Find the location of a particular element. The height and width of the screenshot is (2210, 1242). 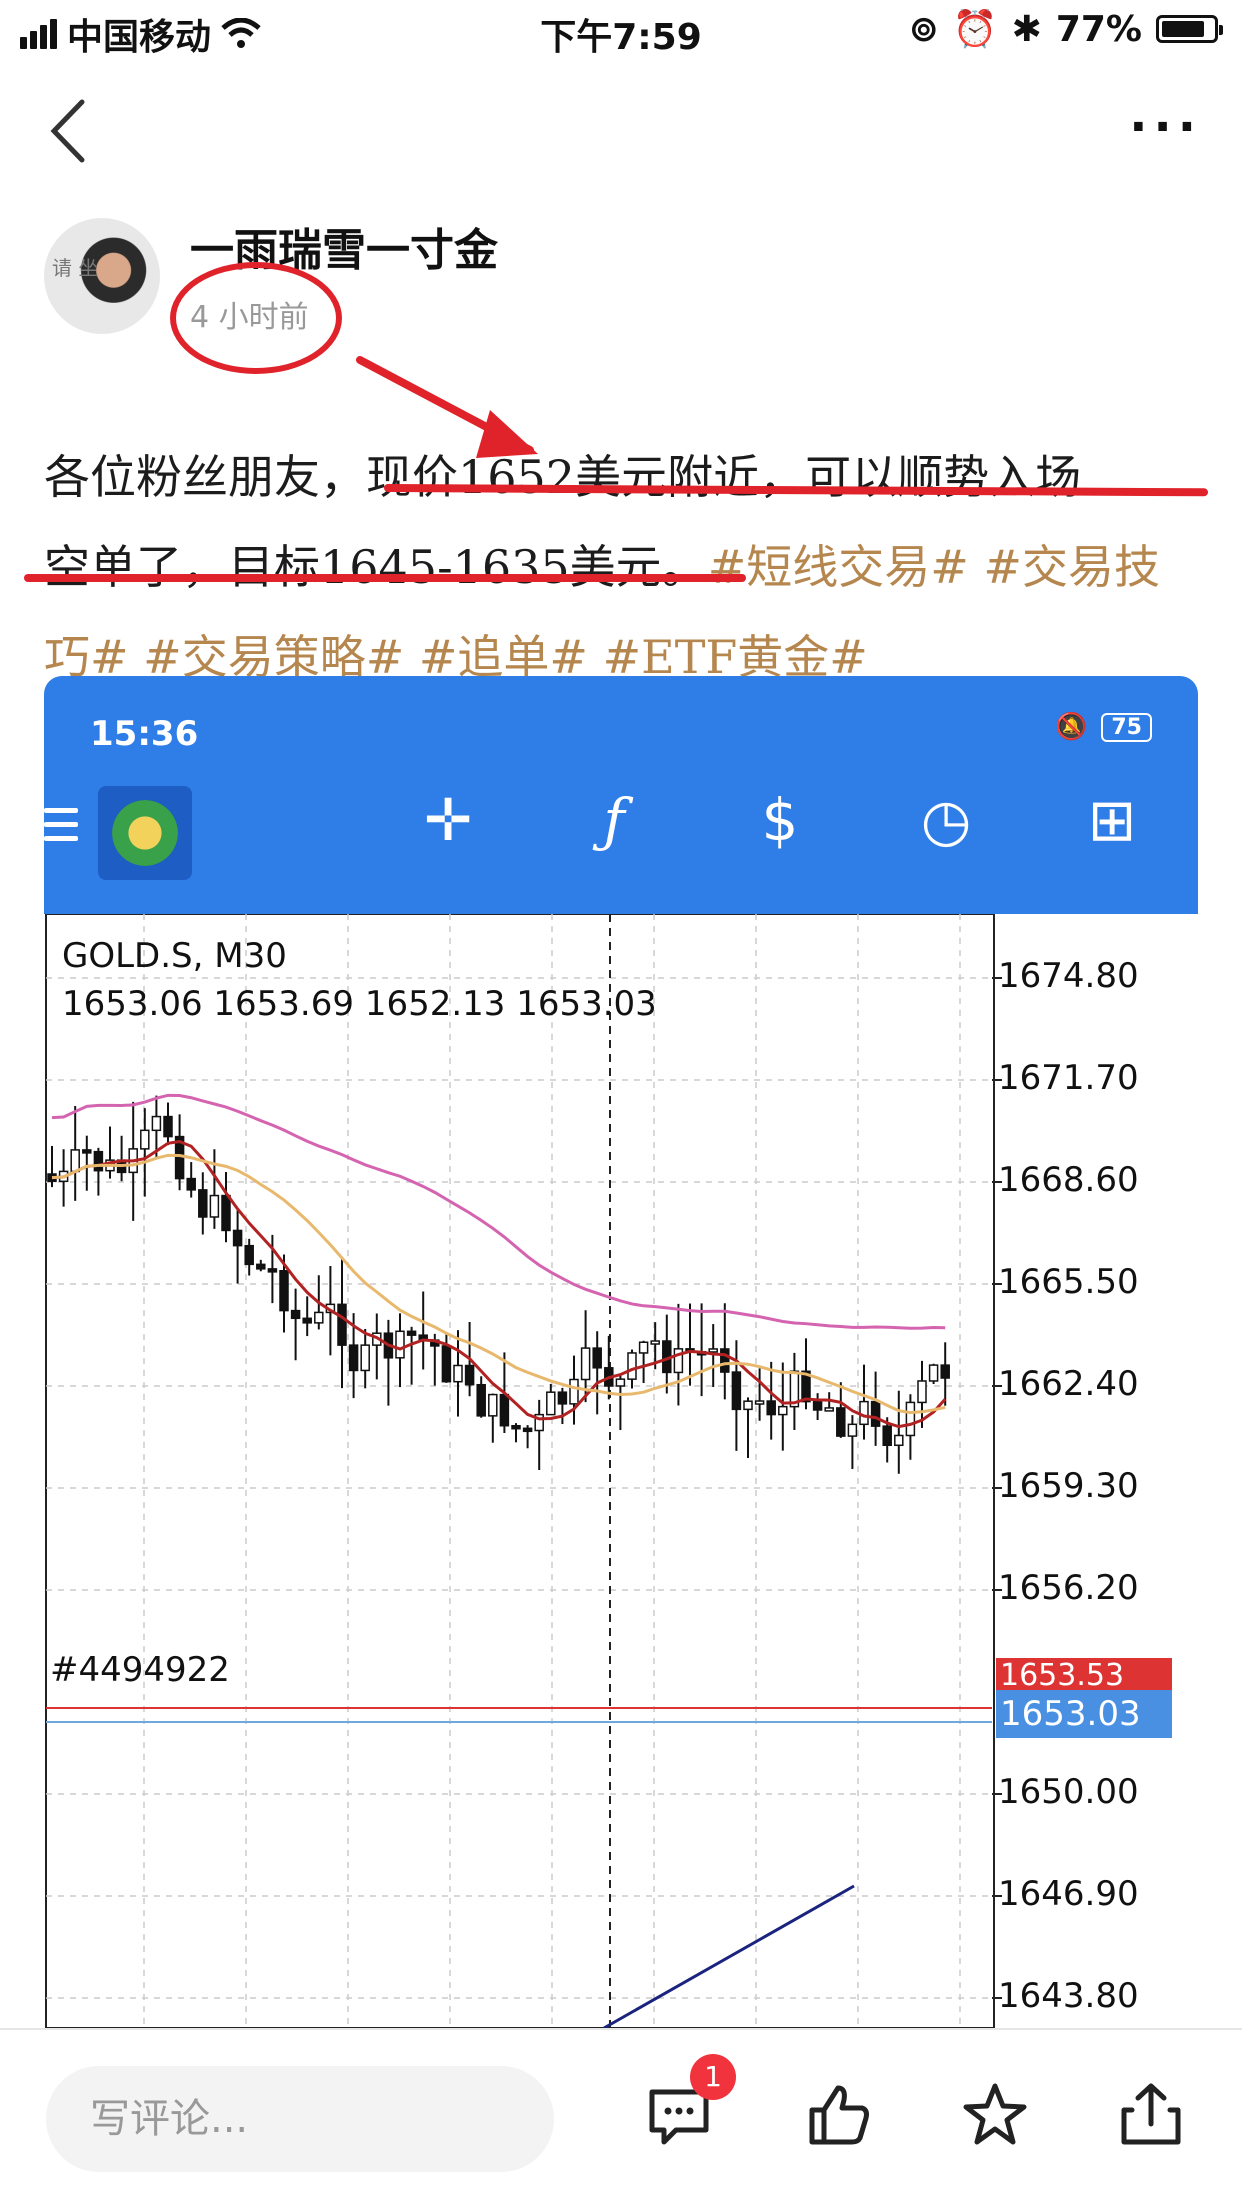

status-right: ⊚ ⏰ ✱ 77% is located at coordinates (1065, 29).